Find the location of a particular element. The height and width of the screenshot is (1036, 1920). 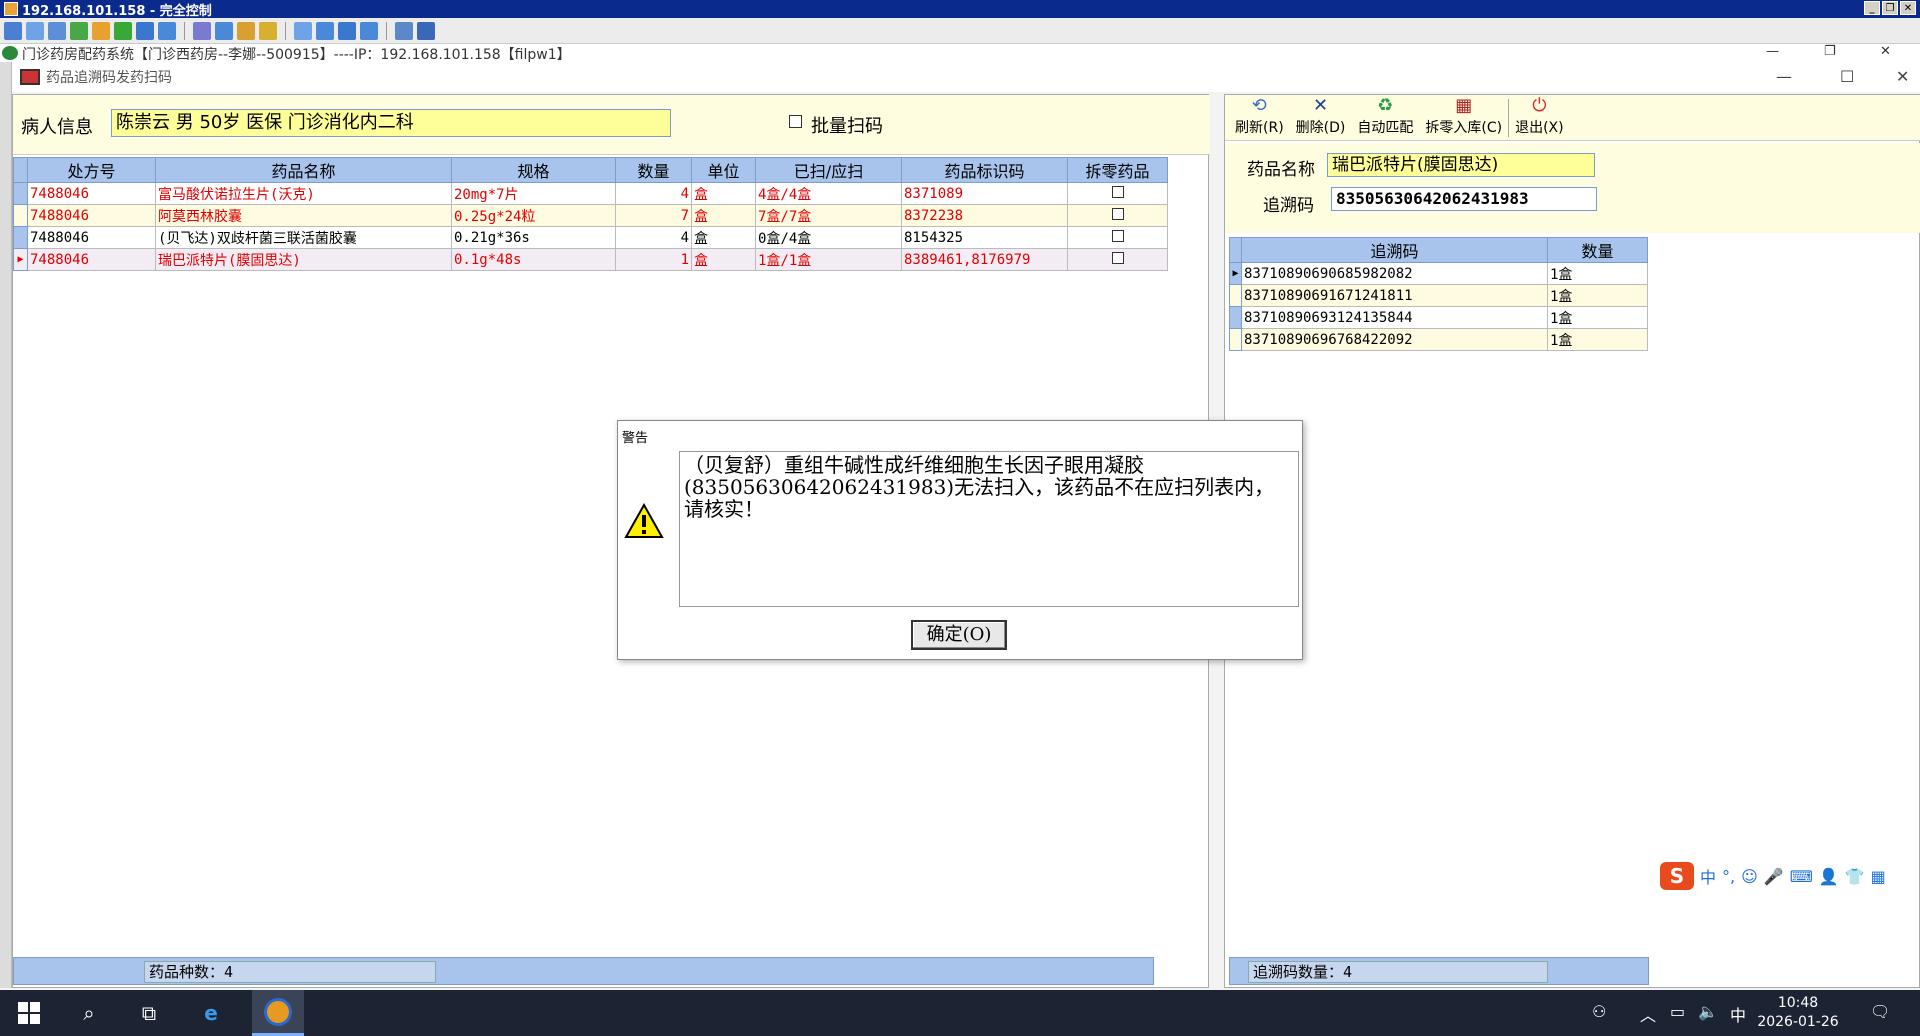

ok-button: 确定(O) is located at coordinates (959, 635).